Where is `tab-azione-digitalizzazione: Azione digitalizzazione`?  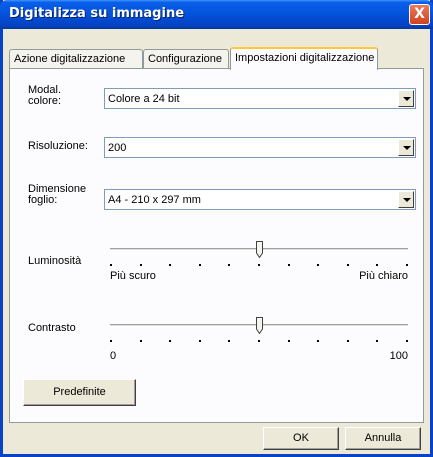
tab-azione-digitalizzazione: Azione digitalizzazione is located at coordinates (76, 59).